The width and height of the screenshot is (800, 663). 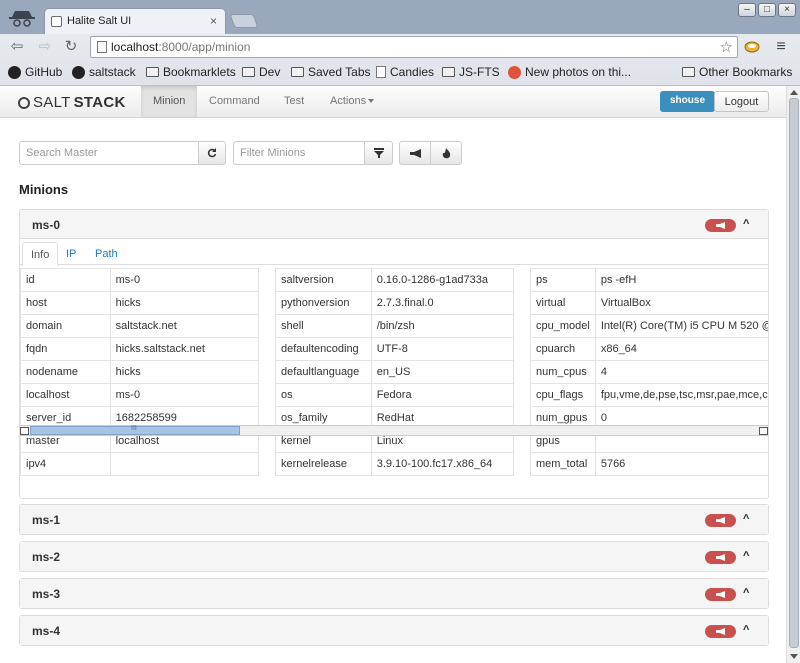 I want to click on panel-header: ms-2 ^, so click(x=394, y=556).